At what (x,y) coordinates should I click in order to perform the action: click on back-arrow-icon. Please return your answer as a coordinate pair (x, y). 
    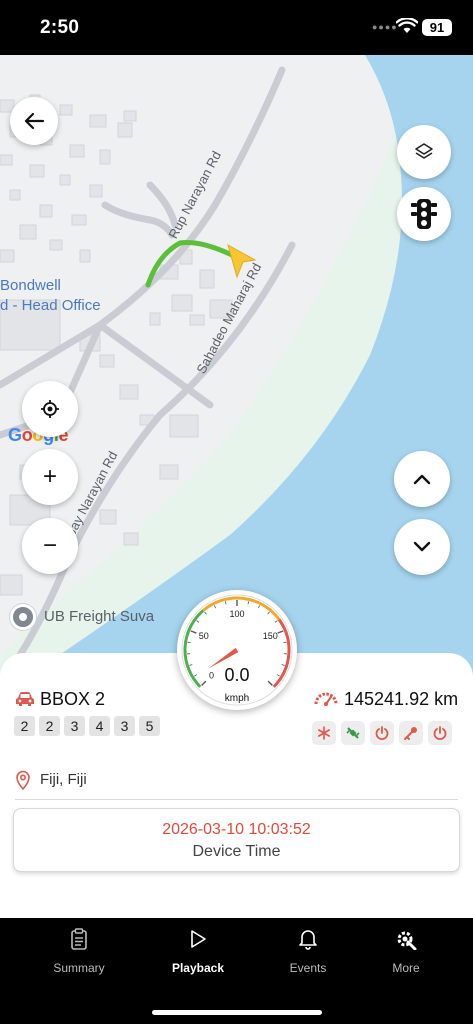
    Looking at the image, I should click on (34, 121).